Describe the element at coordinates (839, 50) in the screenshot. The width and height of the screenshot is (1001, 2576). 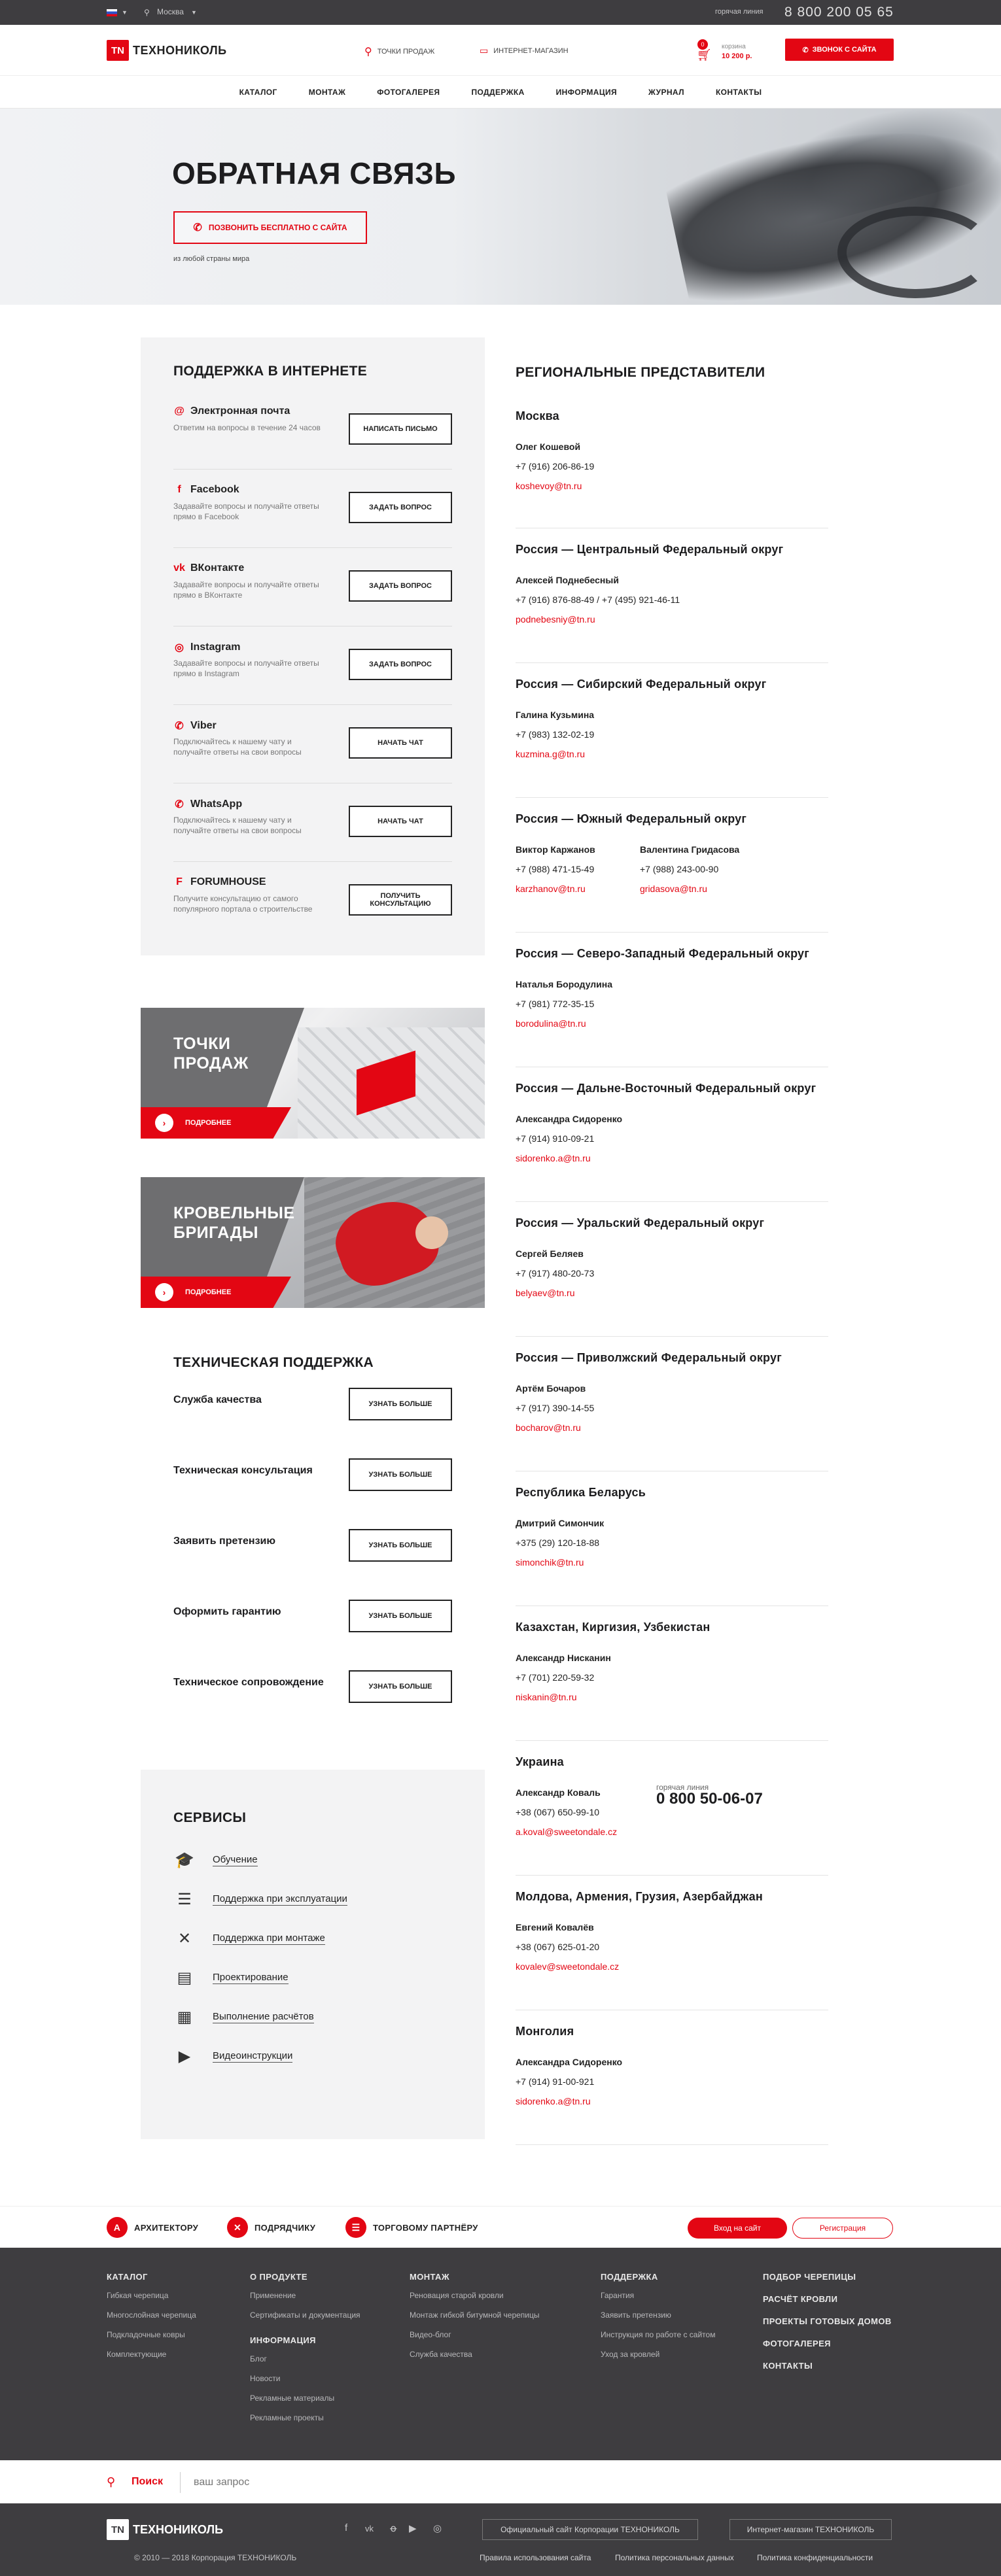
I see `call-from-site-button: ✆ ЗВОНОК С САЙТА` at that location.